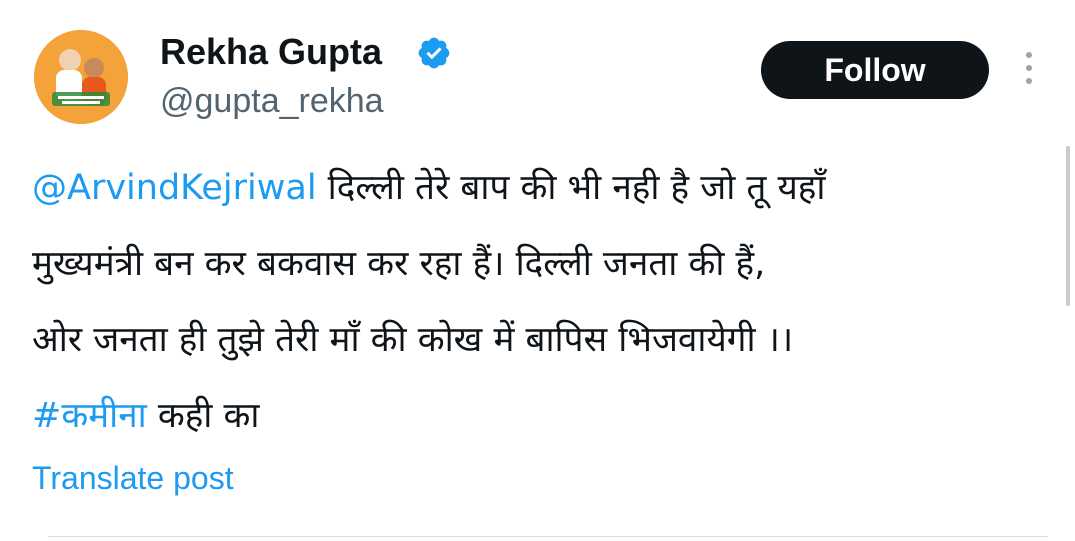  What do you see at coordinates (133, 478) in the screenshot?
I see `translate-post-link: Translate post` at bounding box center [133, 478].